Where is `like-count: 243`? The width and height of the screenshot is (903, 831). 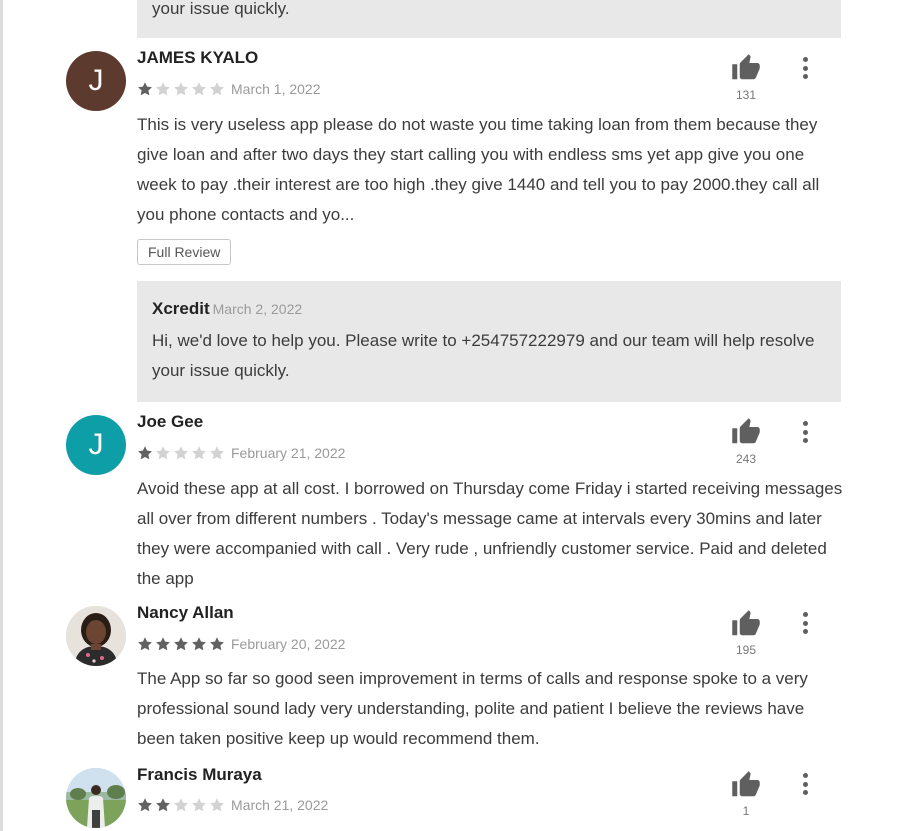 like-count: 243 is located at coordinates (746, 459).